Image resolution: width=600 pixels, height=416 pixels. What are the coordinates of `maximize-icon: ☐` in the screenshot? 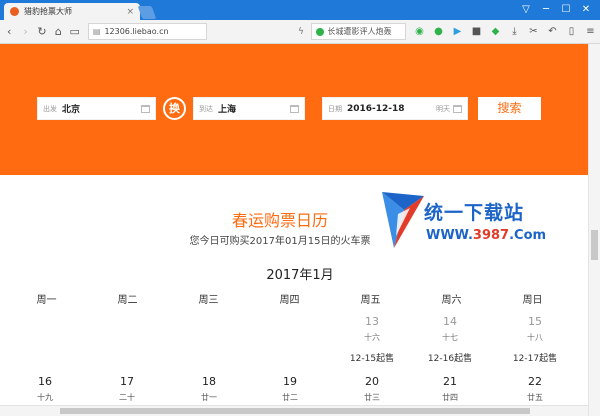 It's located at (566, 10).